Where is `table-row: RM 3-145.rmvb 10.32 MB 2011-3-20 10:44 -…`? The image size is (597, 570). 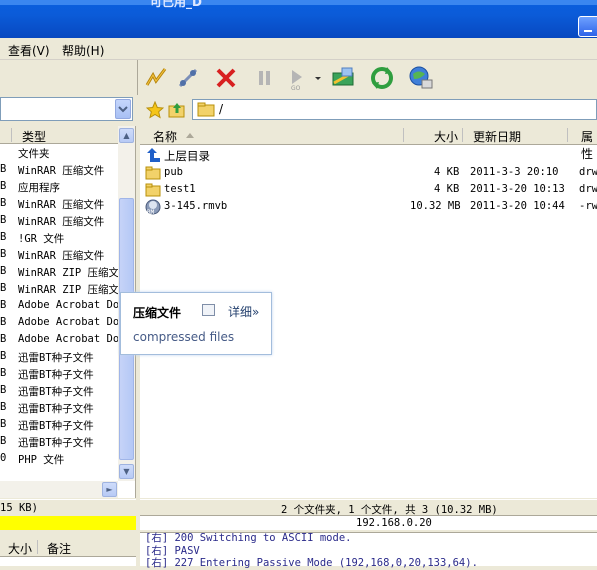
table-row: RM 3-145.rmvb 10.32 MB 2011-3-20 10:44 -… is located at coordinates (371, 206).